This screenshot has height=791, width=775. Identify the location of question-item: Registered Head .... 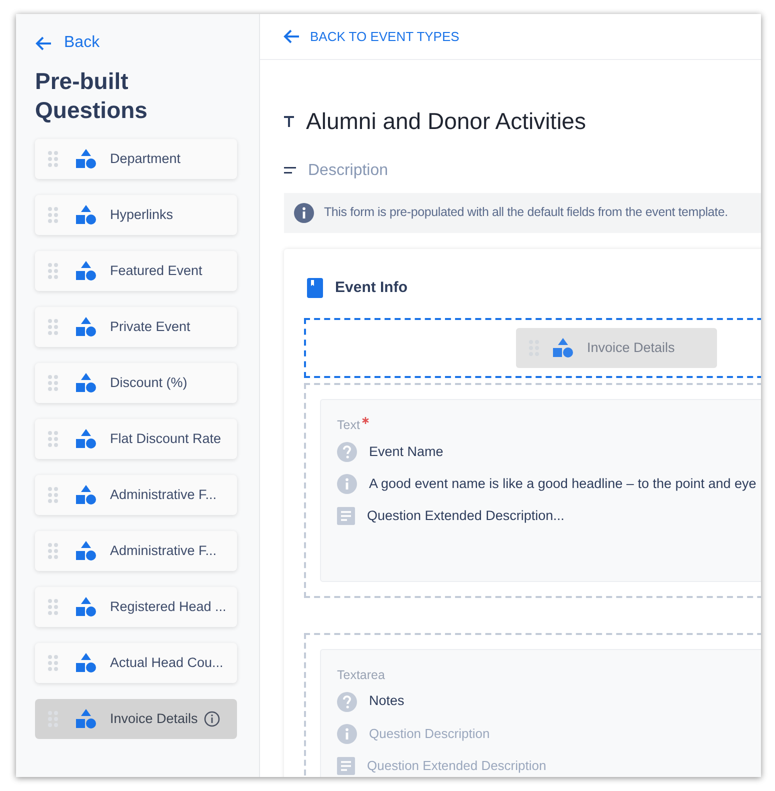
(136, 607).